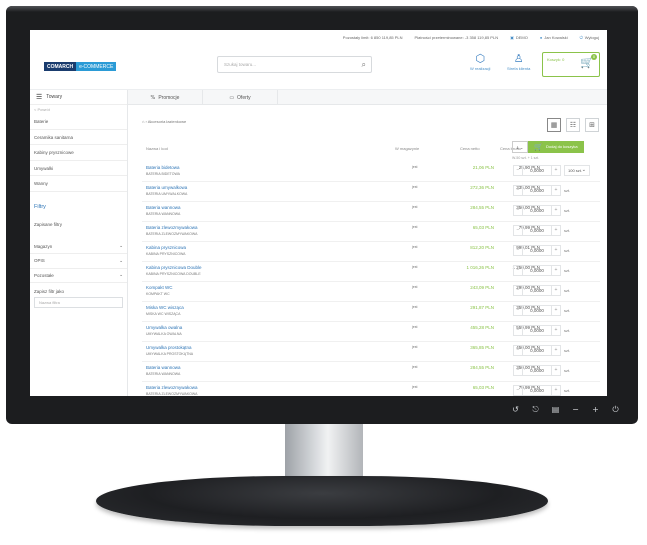 The width and height of the screenshot is (647, 545). Describe the element at coordinates (78, 302) in the screenshot. I see `filter-name-input: Nazwa filtra` at that location.